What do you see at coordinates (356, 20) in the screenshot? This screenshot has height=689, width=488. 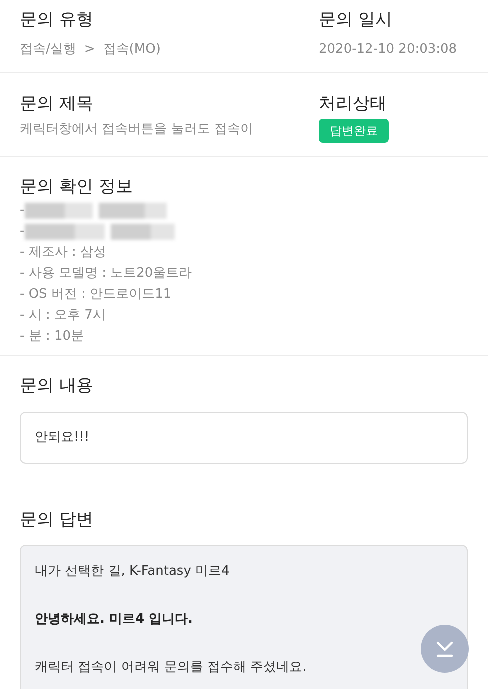 I see `section-title: 문의 일시` at bounding box center [356, 20].